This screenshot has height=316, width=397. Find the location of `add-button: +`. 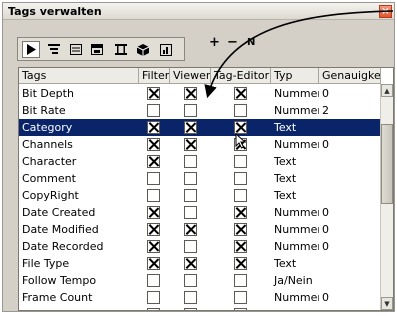

add-button: + is located at coordinates (214, 43).